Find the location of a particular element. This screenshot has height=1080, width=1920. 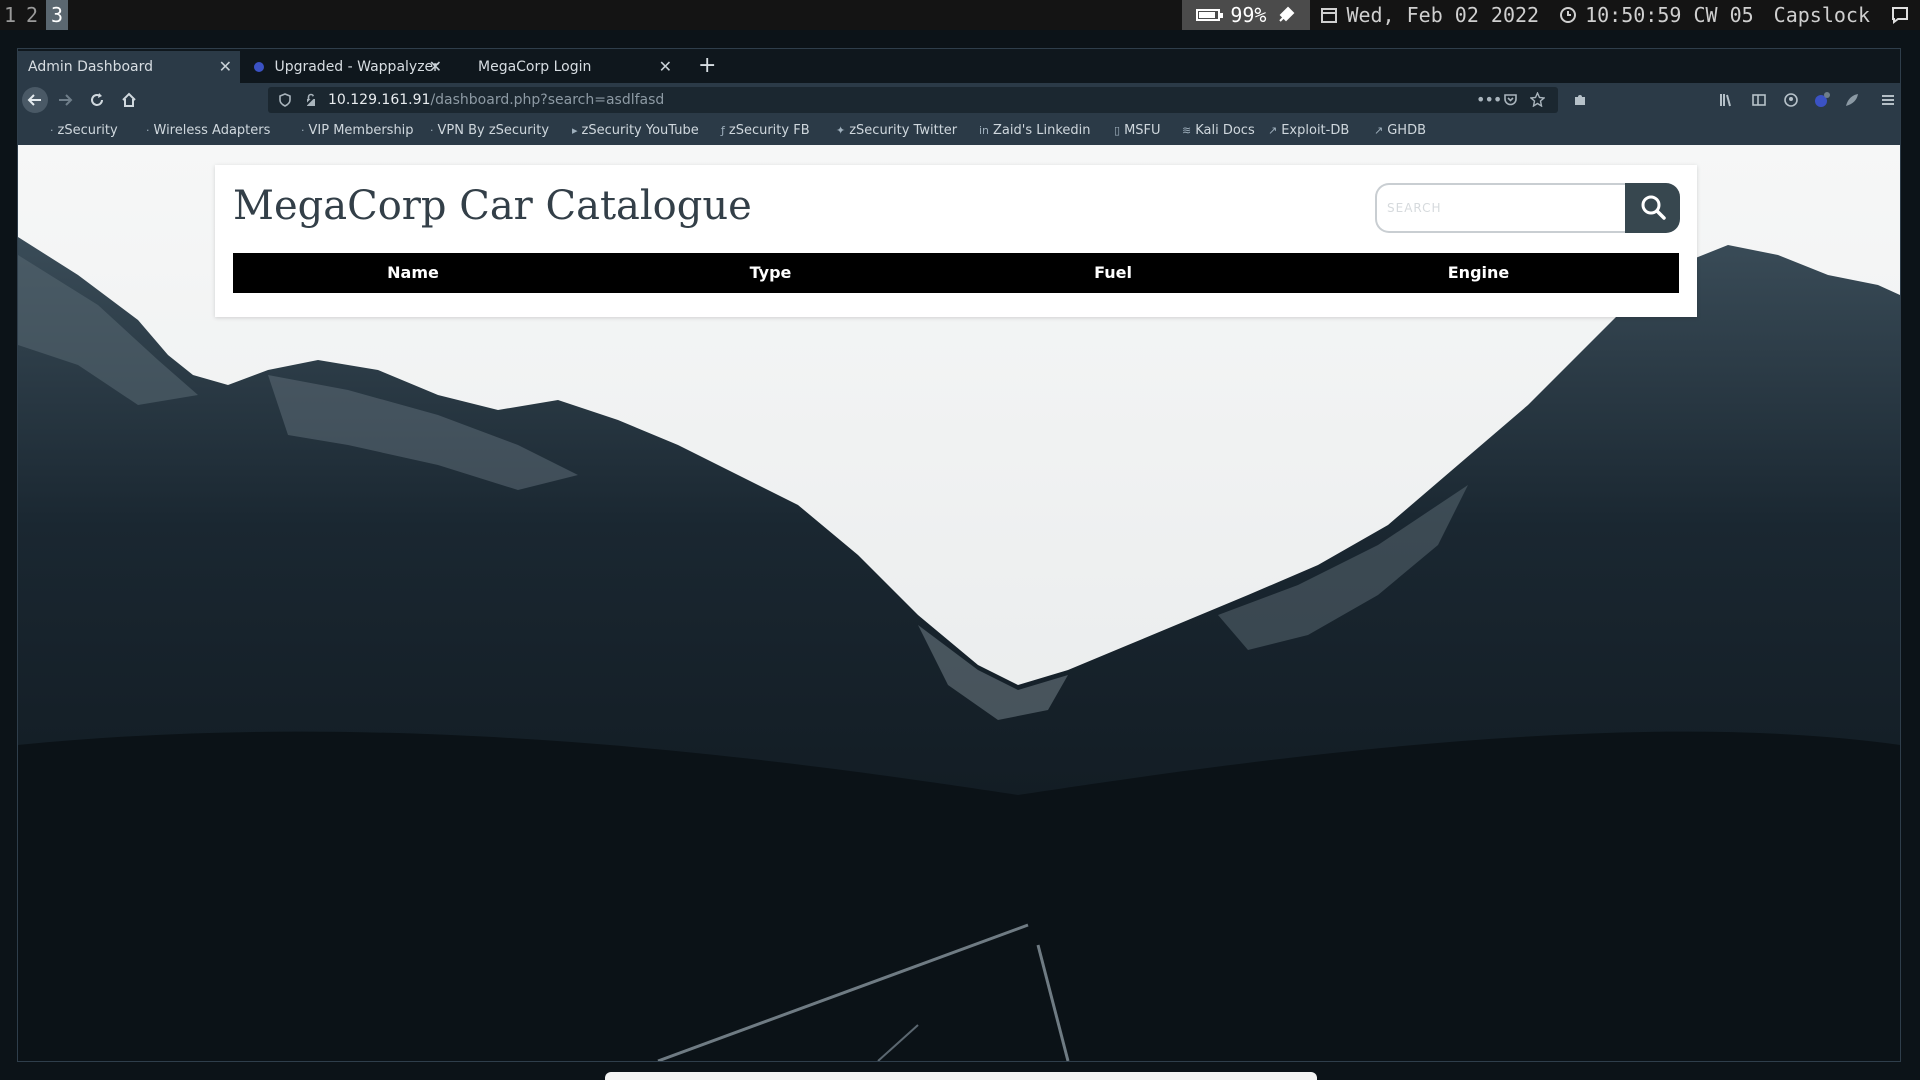

calendar-icon is located at coordinates (1329, 15).